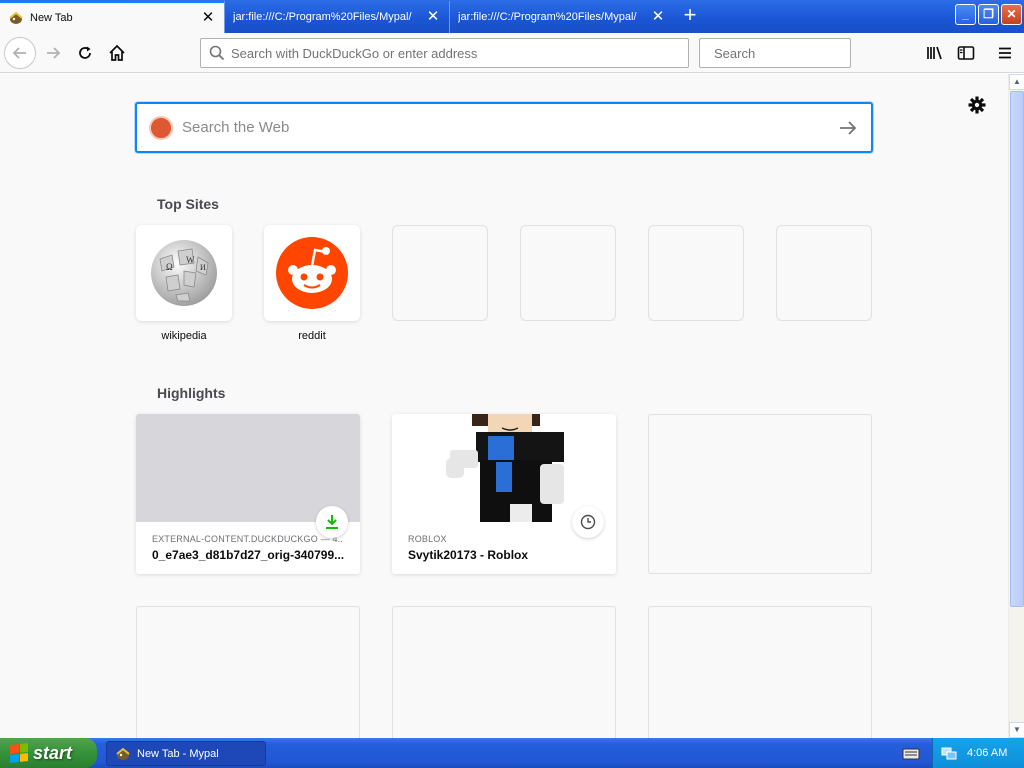 This screenshot has width=1024, height=768. Describe the element at coordinates (112, 17) in the screenshot. I see `tab-new-tab: New Tab ✕` at that location.